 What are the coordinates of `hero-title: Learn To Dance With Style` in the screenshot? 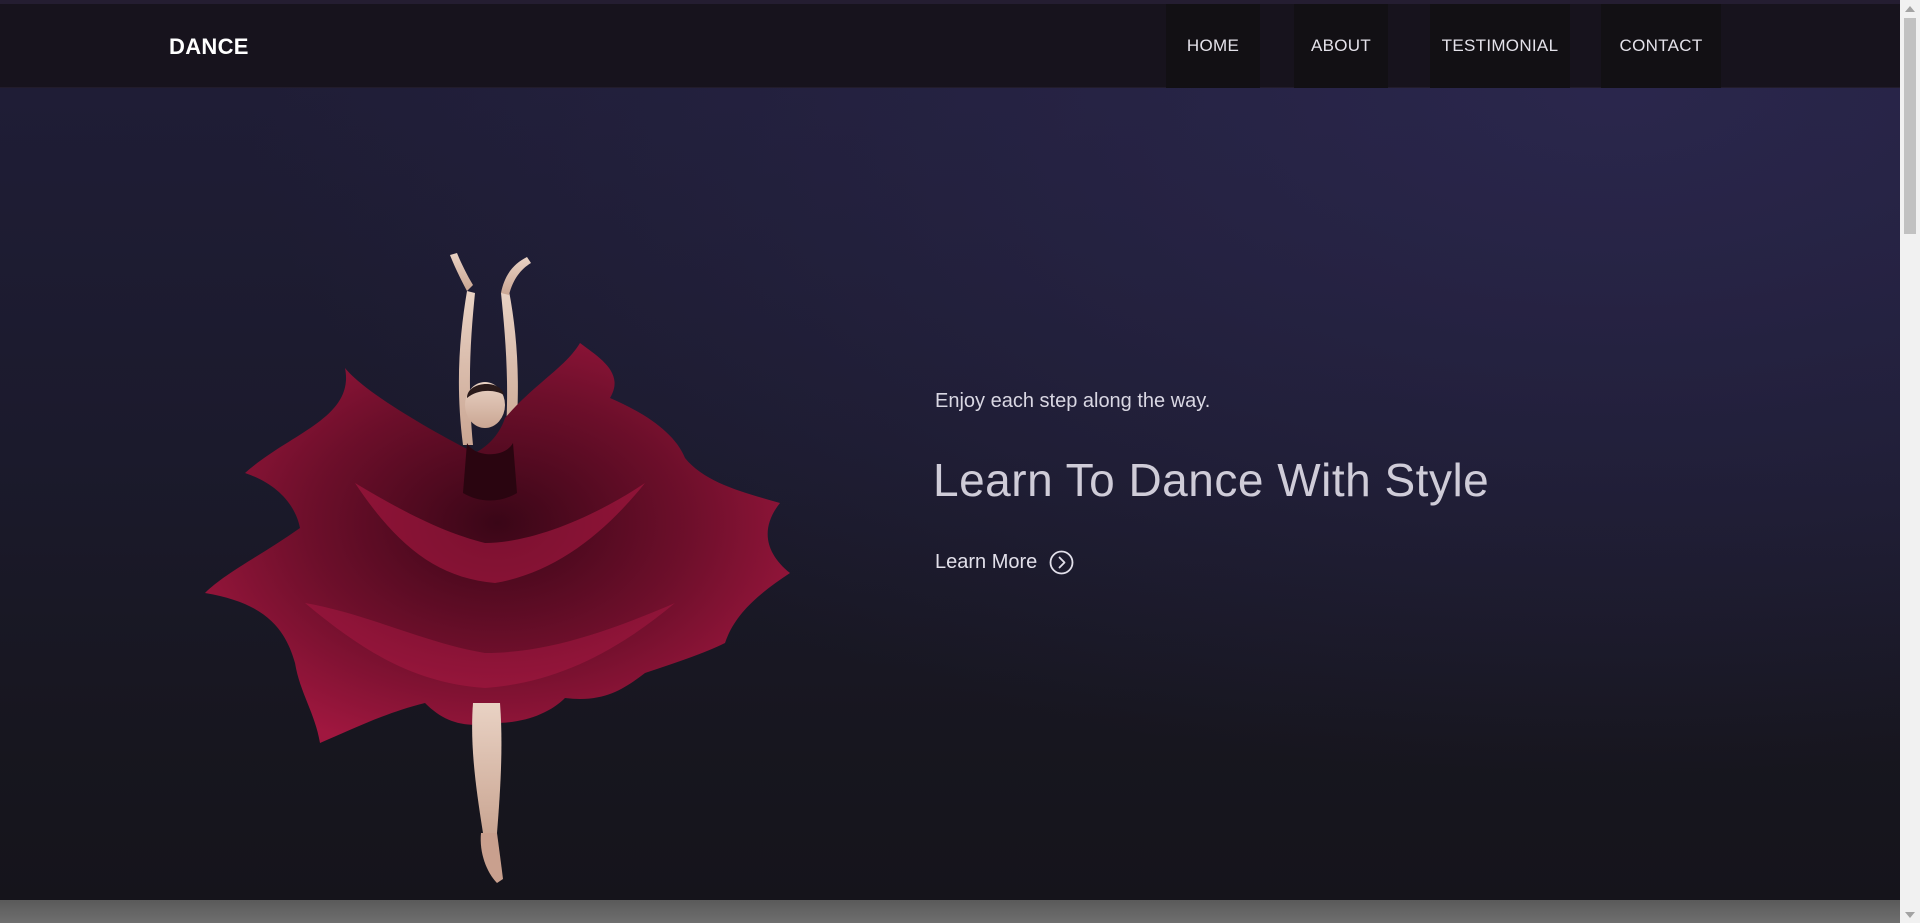 It's located at (1211, 480).